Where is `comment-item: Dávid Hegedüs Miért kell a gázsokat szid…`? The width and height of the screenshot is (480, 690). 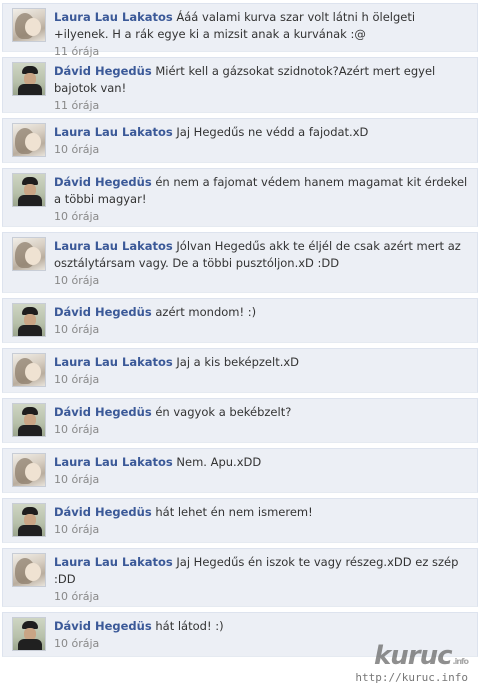
comment-item: Dávid Hegedüs Miért kell a gázsokat szid… is located at coordinates (240, 85).